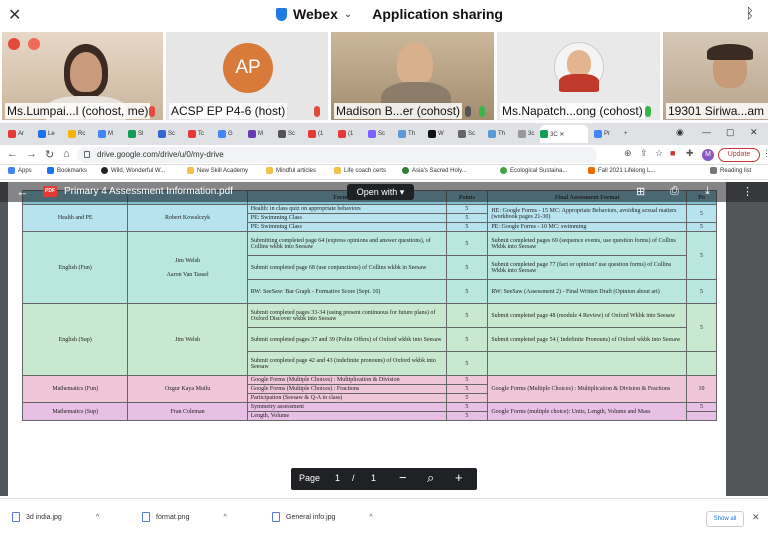  Describe the element at coordinates (46, 134) in the screenshot. I see `browser-tab: Le` at that location.